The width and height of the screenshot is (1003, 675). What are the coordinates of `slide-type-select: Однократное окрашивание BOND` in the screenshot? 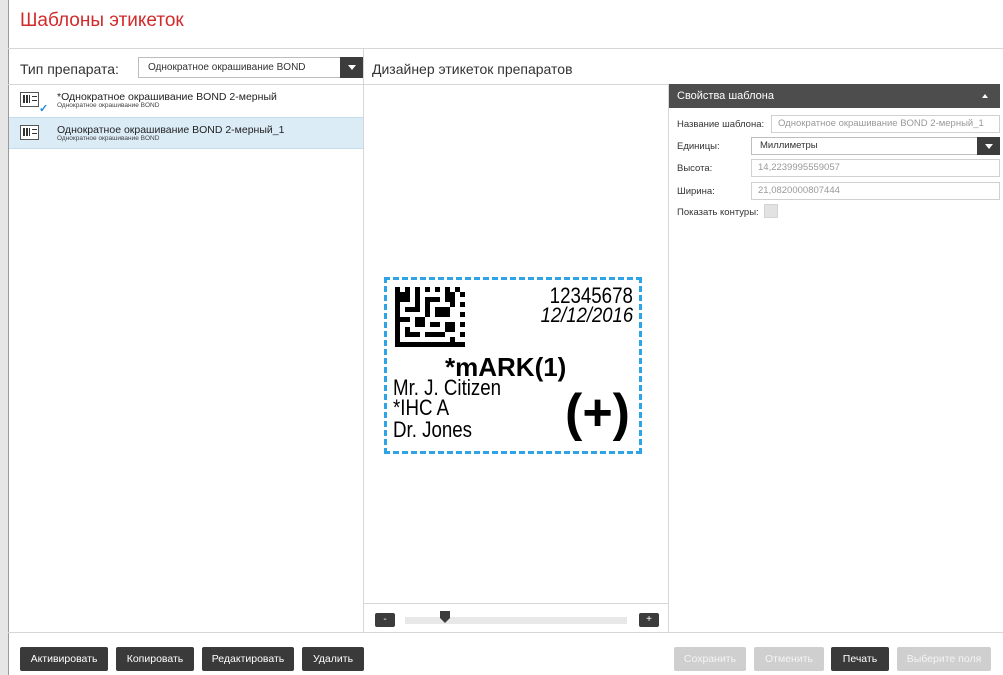 It's located at (250, 67).